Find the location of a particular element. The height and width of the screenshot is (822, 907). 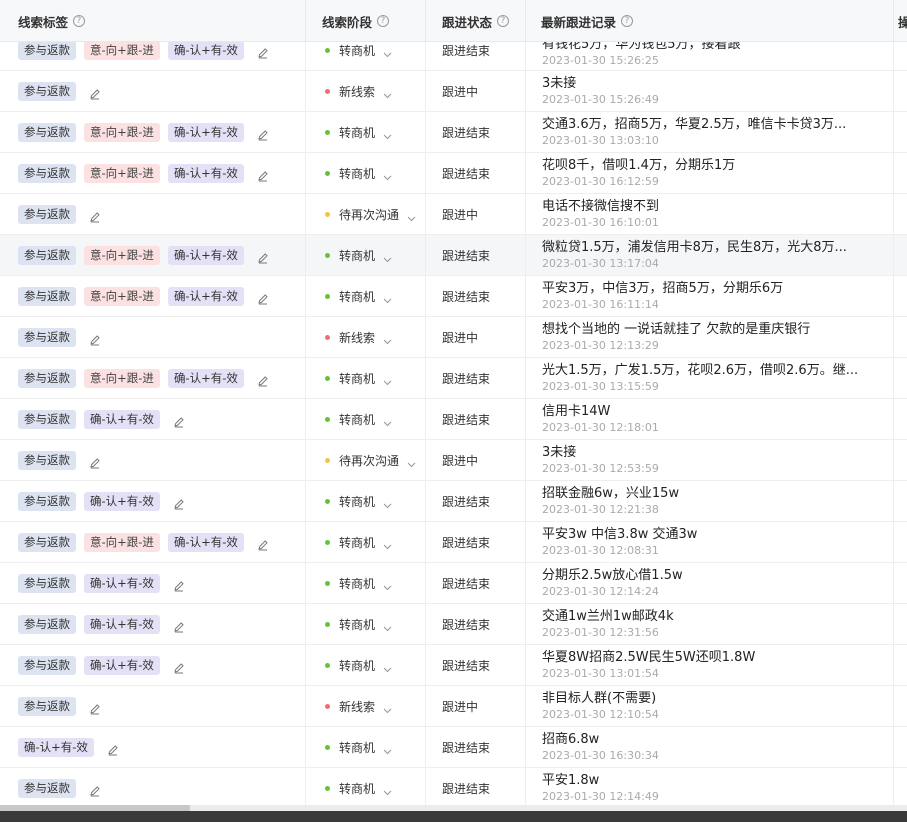

latest-record-cell: 有钱花5万，华为钱包5万，接着跟 2023-01-30 15:26:25 is located at coordinates (714, 55).